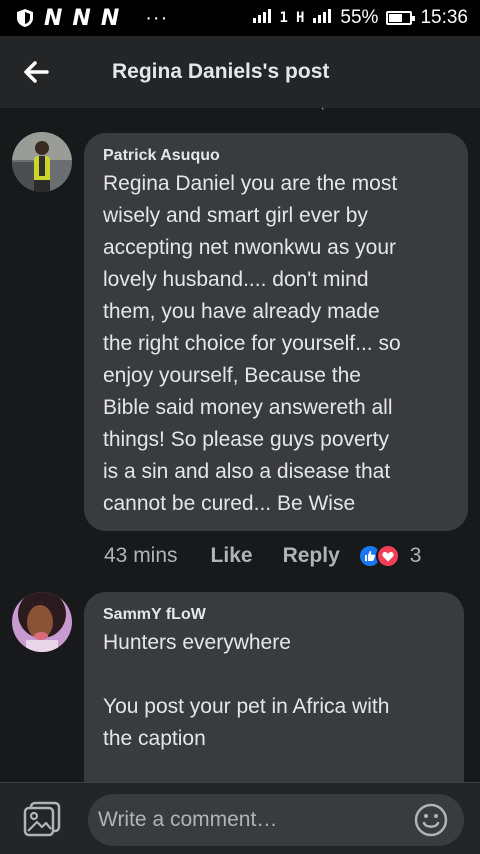  Describe the element at coordinates (283, 18) in the screenshot. I see `sim1-label: 1` at that location.